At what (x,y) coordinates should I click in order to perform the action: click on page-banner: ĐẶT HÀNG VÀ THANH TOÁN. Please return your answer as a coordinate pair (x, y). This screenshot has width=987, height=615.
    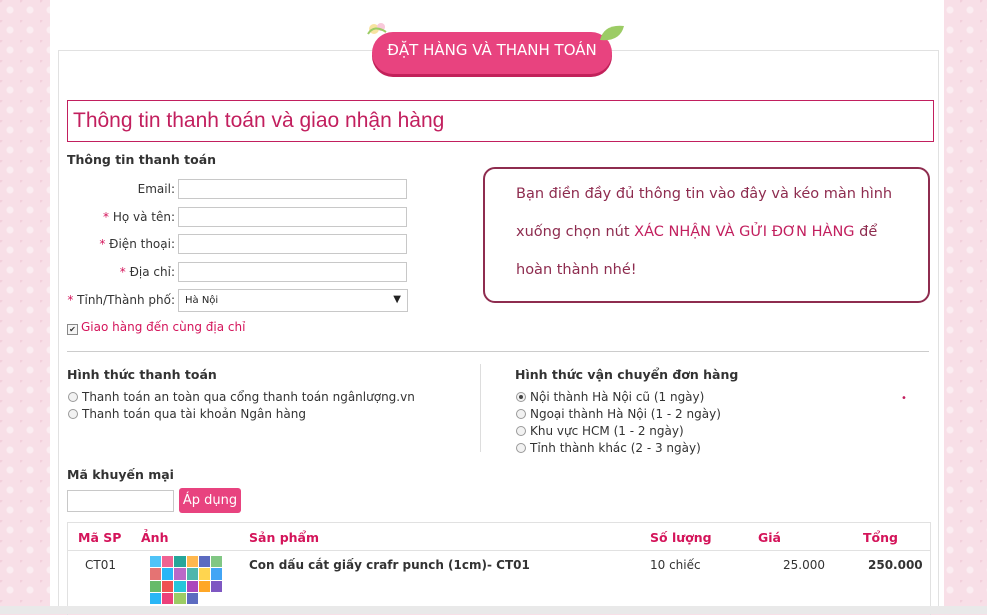
    Looking at the image, I should click on (495, 48).